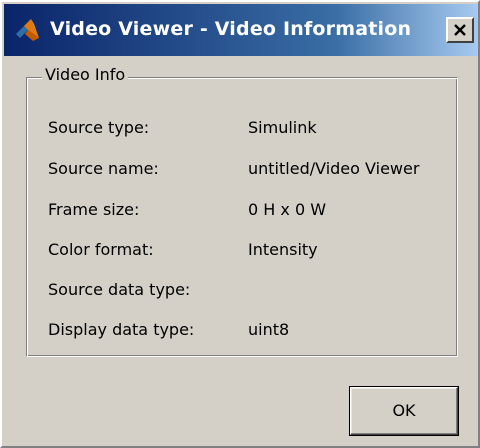 The width and height of the screenshot is (480, 448). Describe the element at coordinates (287, 209) in the screenshot. I see `frame-size-value: 0 H x 0 W` at that location.